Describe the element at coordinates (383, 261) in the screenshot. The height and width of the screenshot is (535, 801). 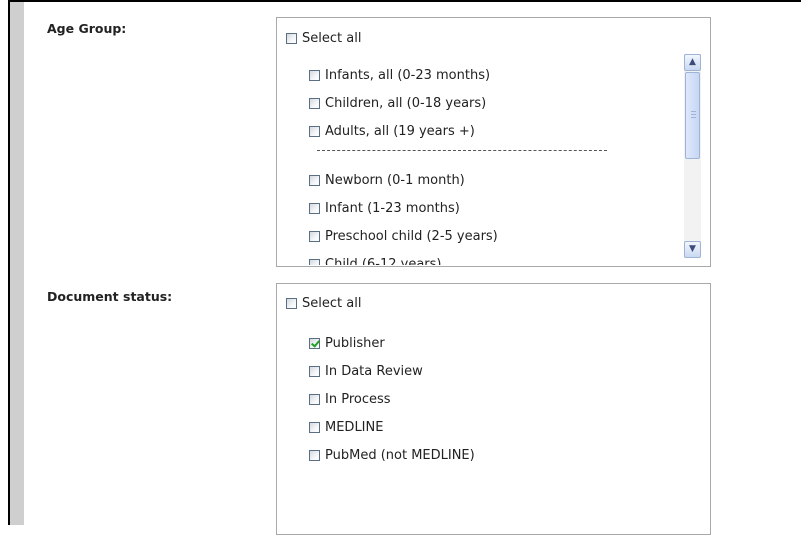
I see `age-option-label: Child (6-12 years)` at that location.